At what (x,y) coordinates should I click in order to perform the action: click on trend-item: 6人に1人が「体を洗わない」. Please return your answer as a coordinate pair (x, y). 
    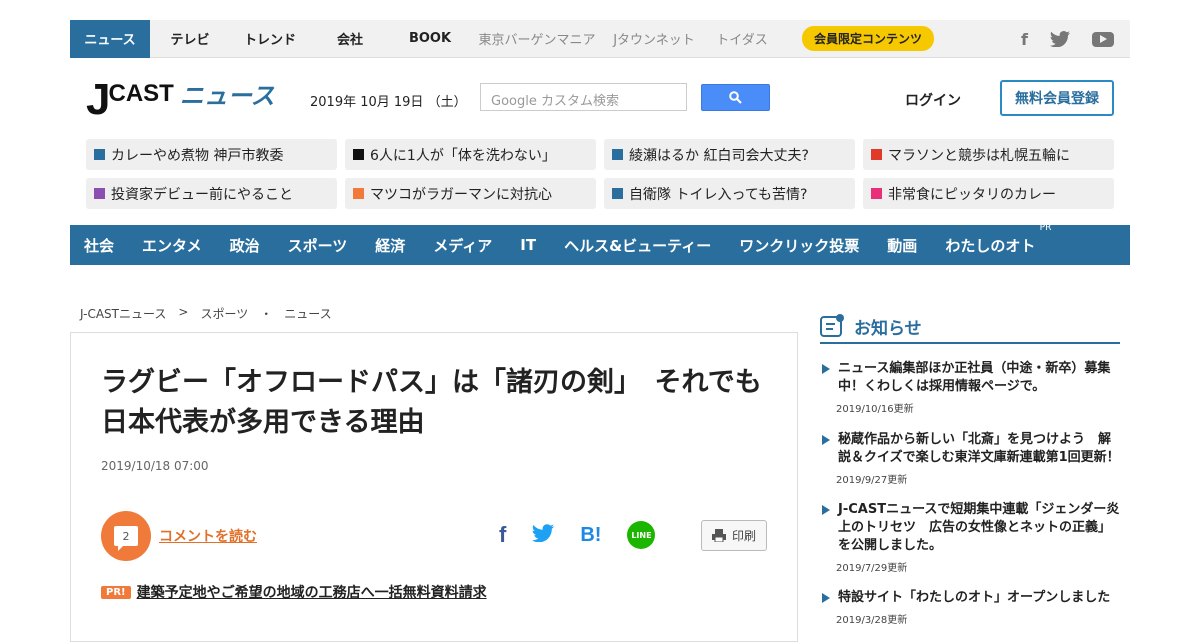
    Looking at the image, I should click on (470, 154).